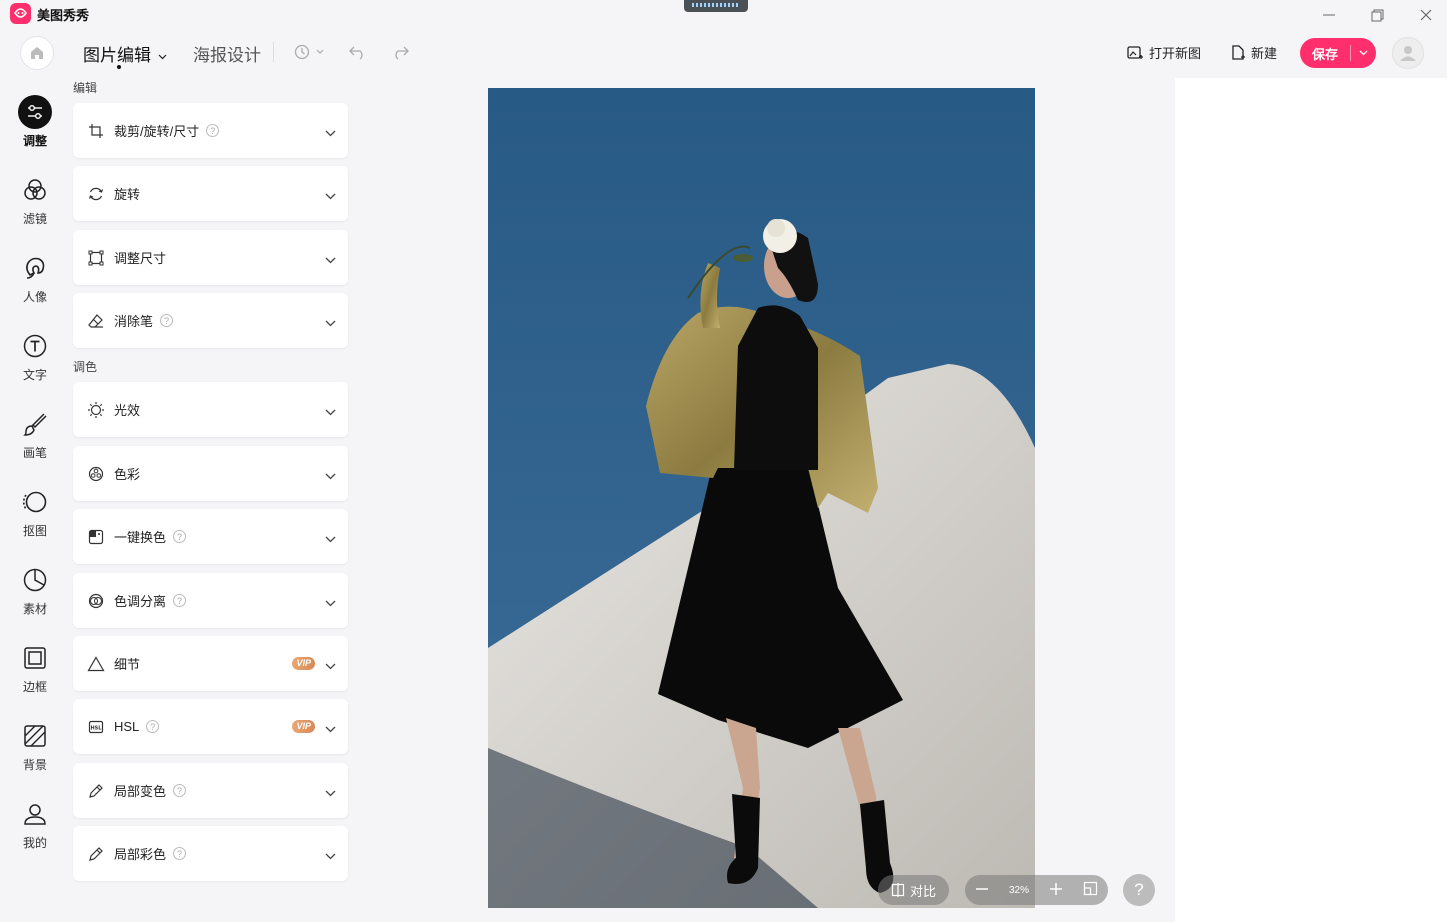 This screenshot has height=922, width=1447. What do you see at coordinates (96, 474) in the screenshot?
I see `palette-icon` at bounding box center [96, 474].